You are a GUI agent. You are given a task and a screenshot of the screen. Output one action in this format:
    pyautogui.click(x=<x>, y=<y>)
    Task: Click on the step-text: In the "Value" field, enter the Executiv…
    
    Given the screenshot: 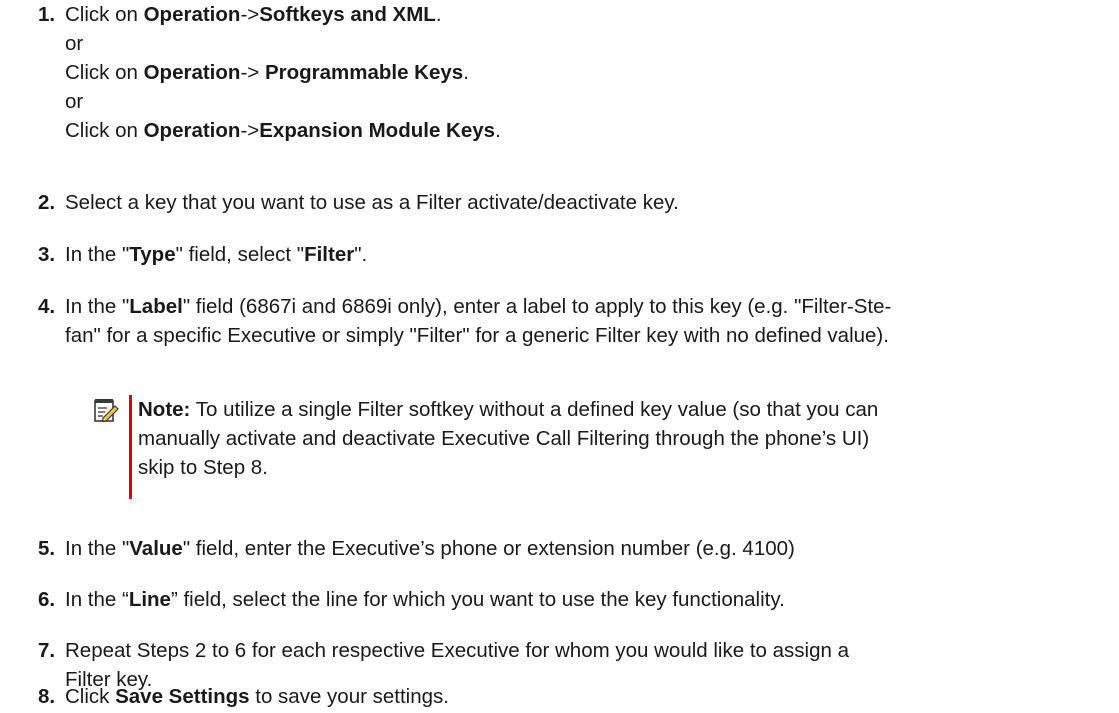 What is the action you would take?
    pyautogui.click(x=585, y=548)
    